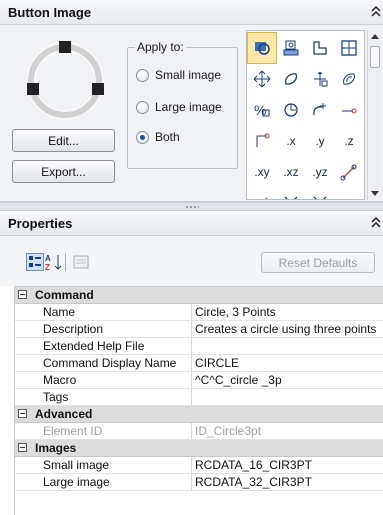 The width and height of the screenshot is (383, 515). I want to click on filter-z-icon: .z, so click(349, 141).